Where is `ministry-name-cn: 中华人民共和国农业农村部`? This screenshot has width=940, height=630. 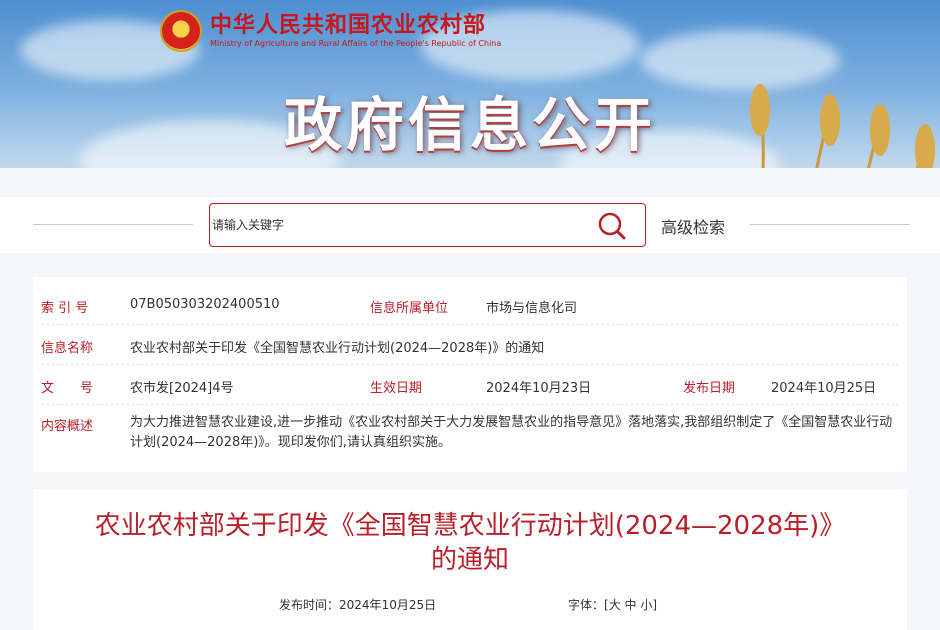
ministry-name-cn: 中华人民共和国农业农村部 is located at coordinates (348, 25).